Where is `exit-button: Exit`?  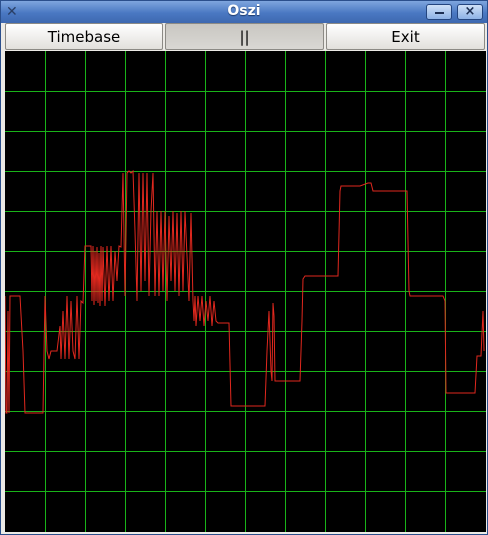 exit-button: Exit is located at coordinates (405, 36).